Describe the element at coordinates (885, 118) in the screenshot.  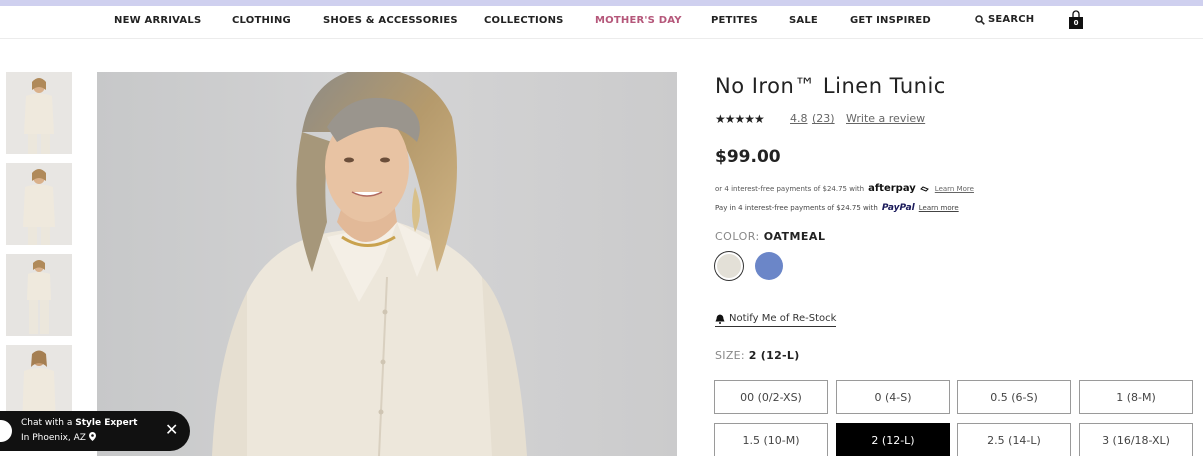
I see `write-review-link: Write a review` at that location.